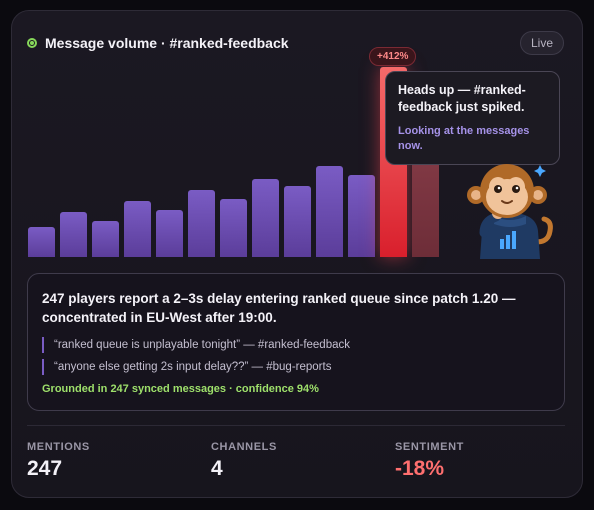  Describe the element at coordinates (420, 468) in the screenshot. I see `stat-value: -18%` at that location.